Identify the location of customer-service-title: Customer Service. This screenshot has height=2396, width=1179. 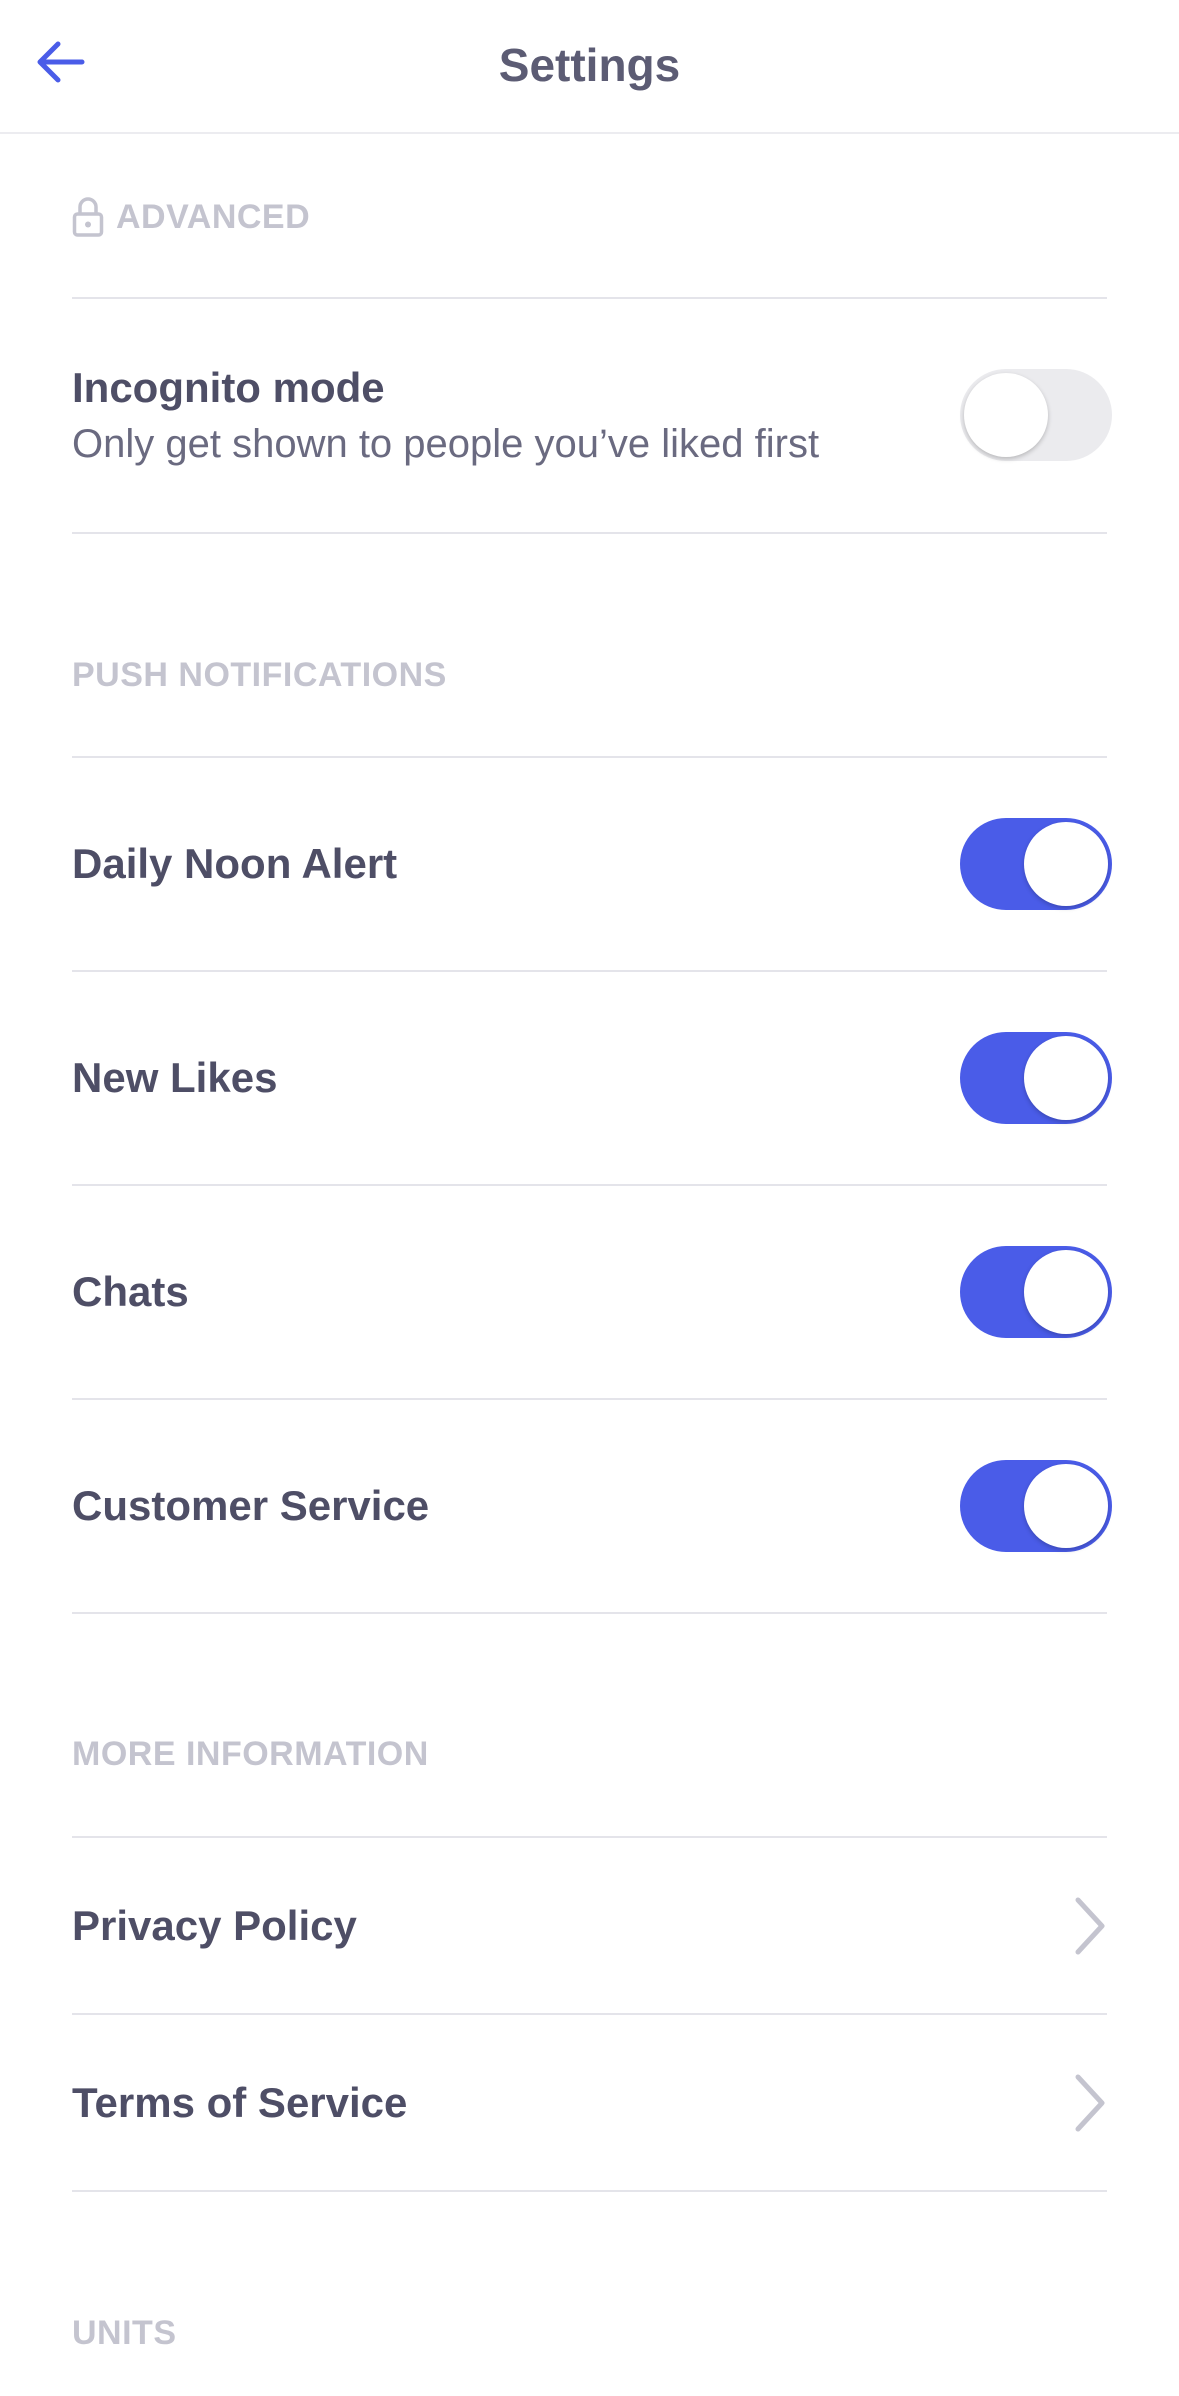
(251, 1505).